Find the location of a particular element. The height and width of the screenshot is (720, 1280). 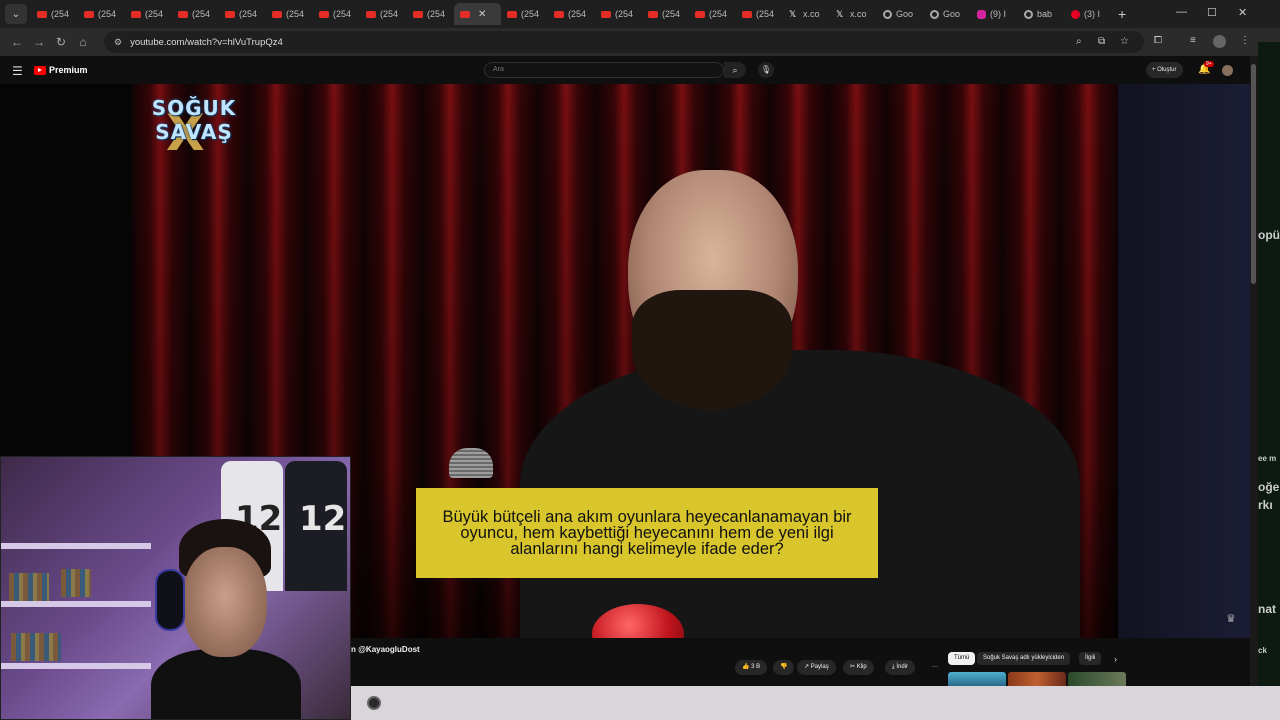

notification-count-badge: 9+ is located at coordinates (1209, 64).